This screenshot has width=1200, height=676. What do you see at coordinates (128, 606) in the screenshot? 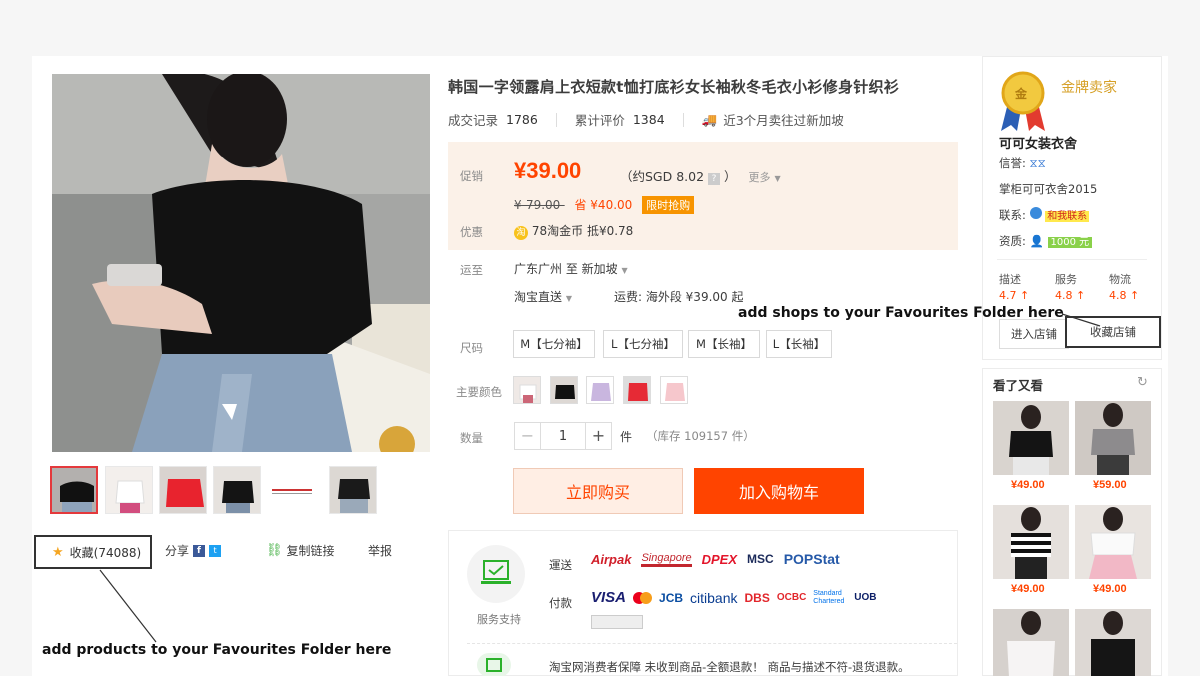
I see `annotation-arrow-products` at bounding box center [128, 606].